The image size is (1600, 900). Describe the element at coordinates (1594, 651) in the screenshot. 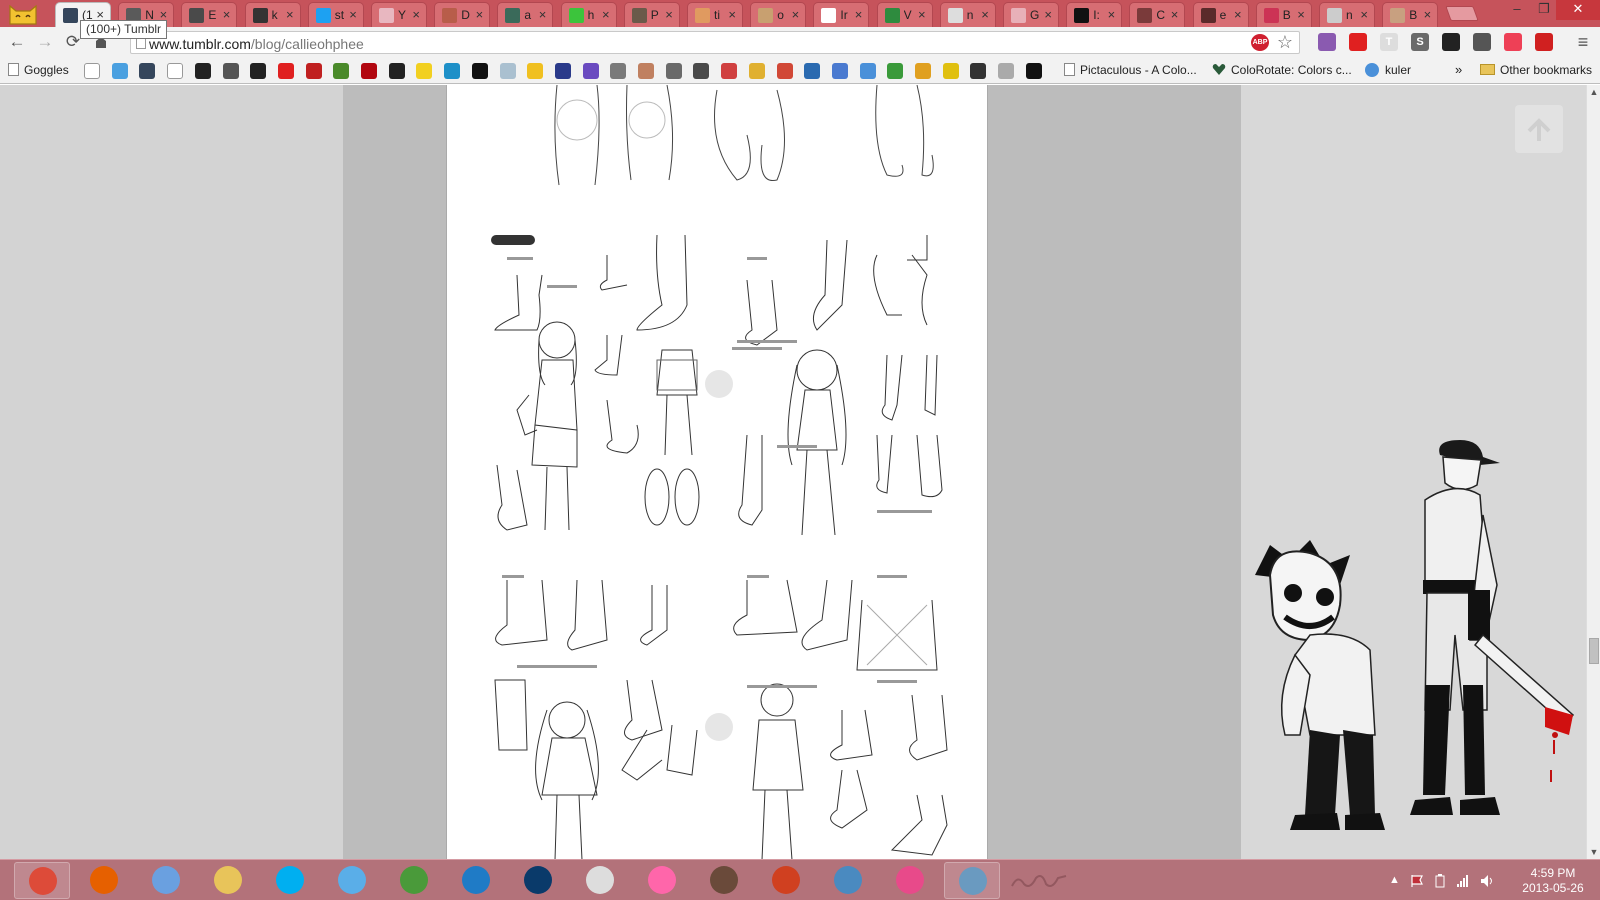

I see `scroll-thumb` at that location.